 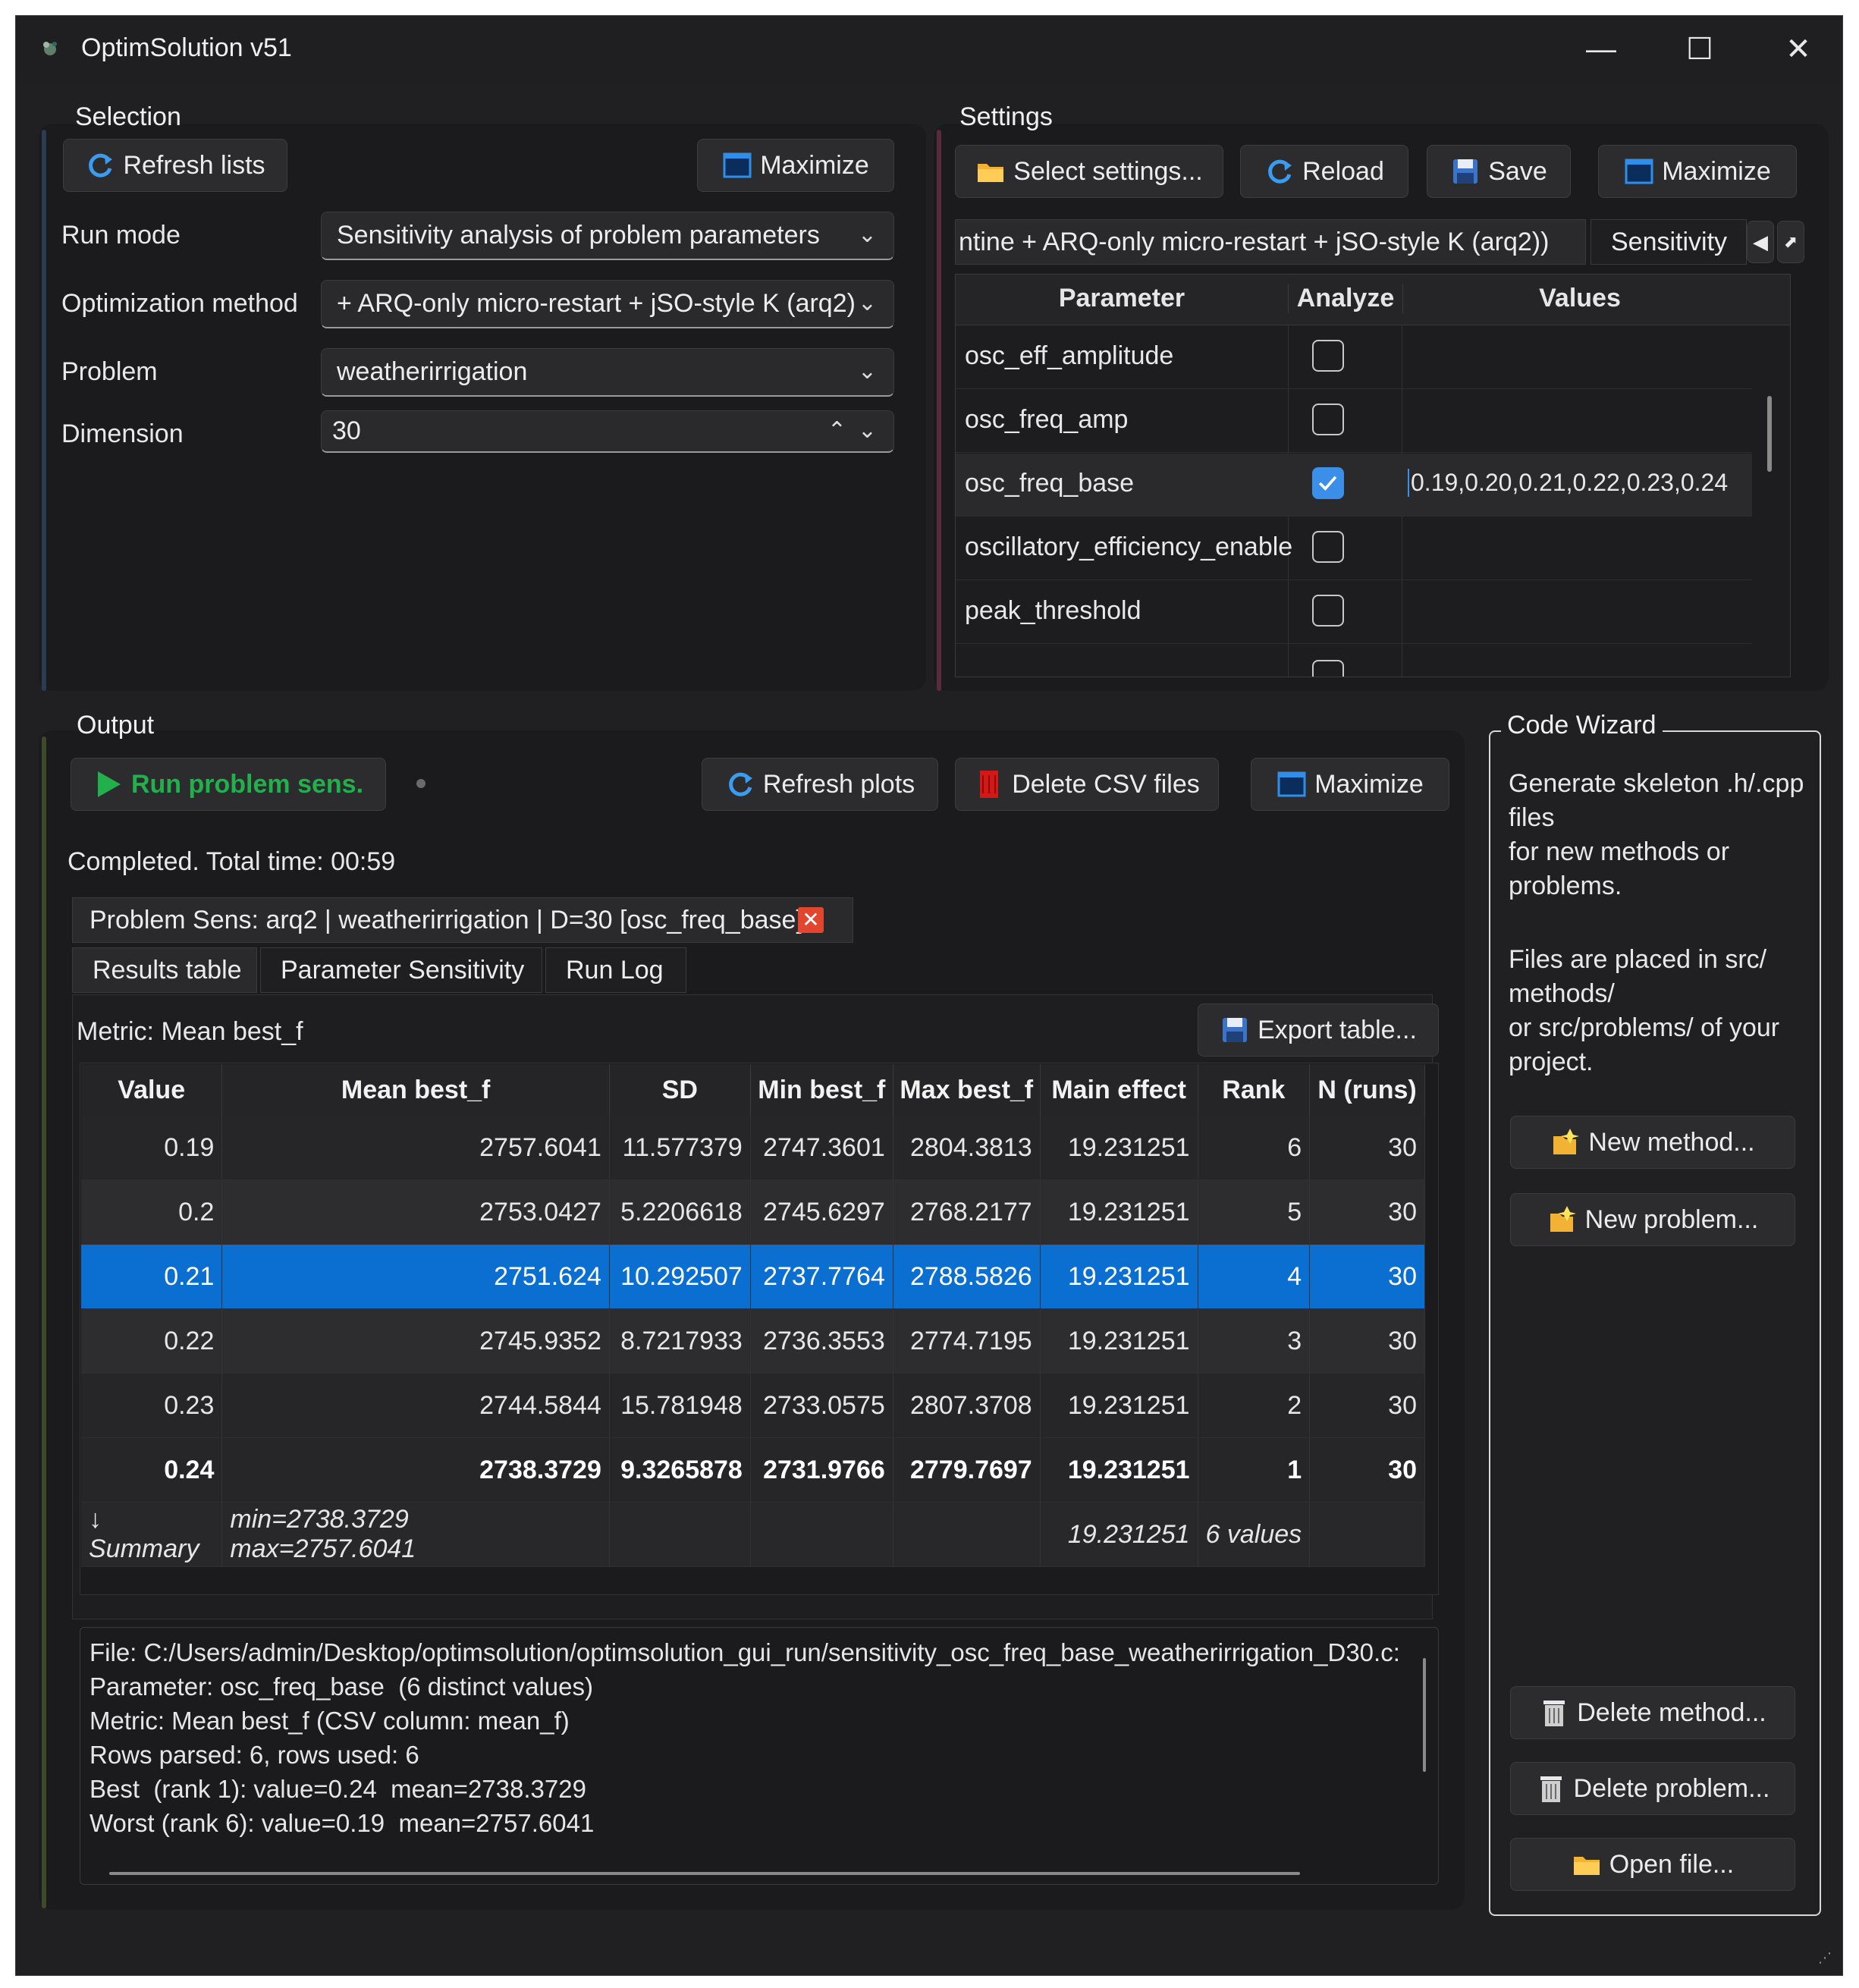 What do you see at coordinates (821, 1470) in the screenshot?
I see `cell-min: 2731.9766` at bounding box center [821, 1470].